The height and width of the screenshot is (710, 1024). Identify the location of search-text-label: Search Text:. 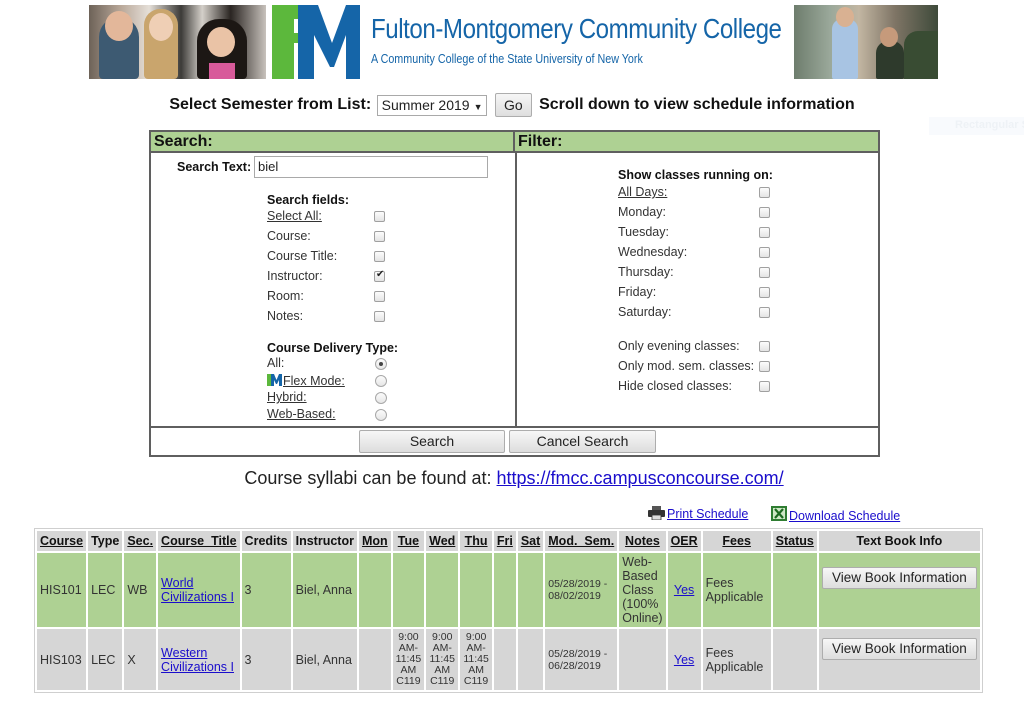
(214, 167).